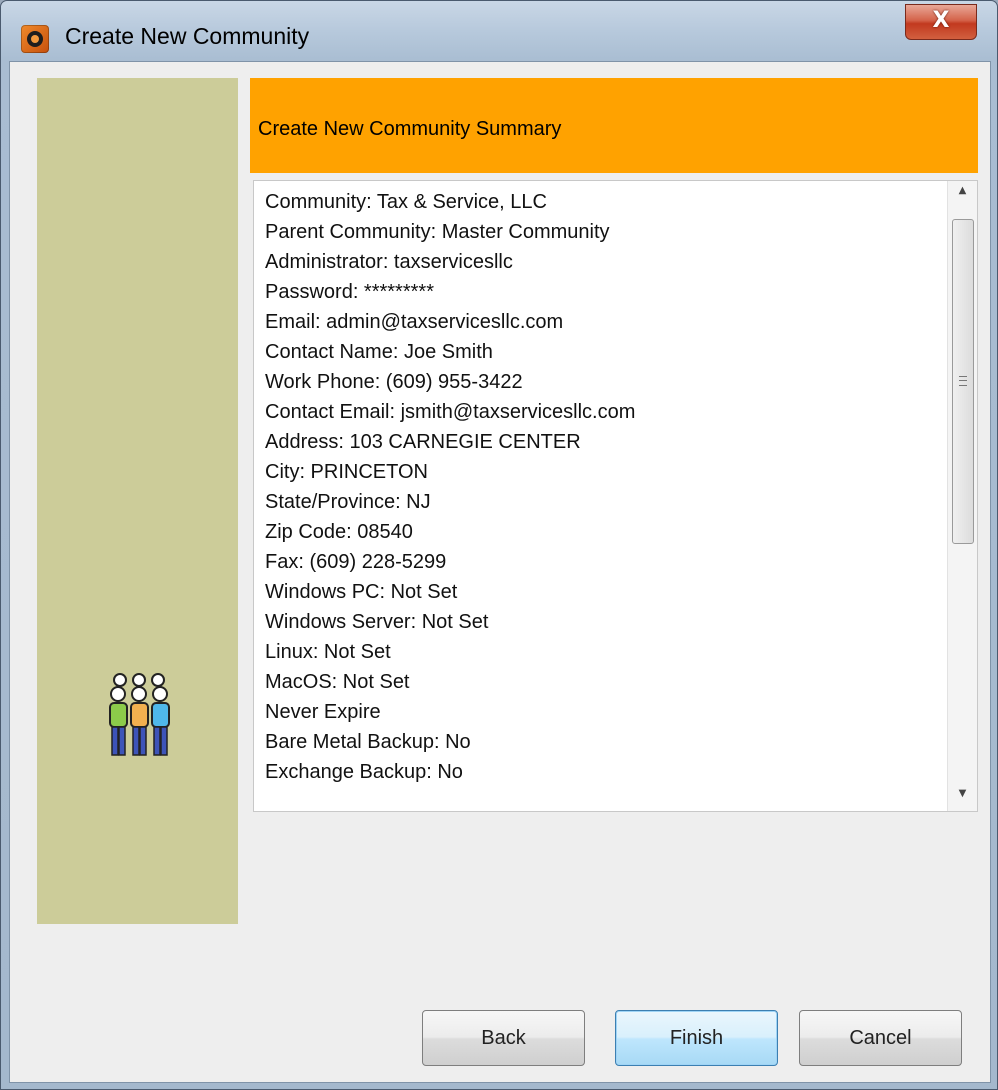 Image resolution: width=998 pixels, height=1090 pixels. What do you see at coordinates (696, 1038) in the screenshot?
I see `finish-button: Finish` at bounding box center [696, 1038].